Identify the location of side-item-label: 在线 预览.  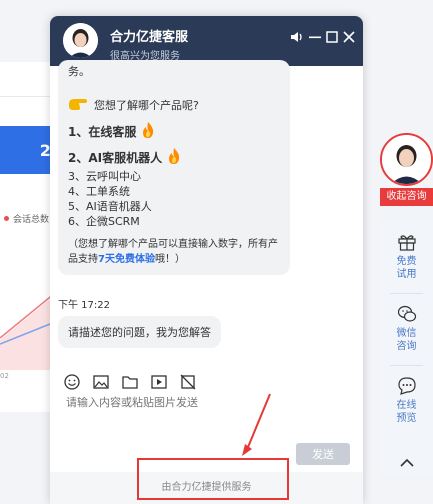
(406, 412).